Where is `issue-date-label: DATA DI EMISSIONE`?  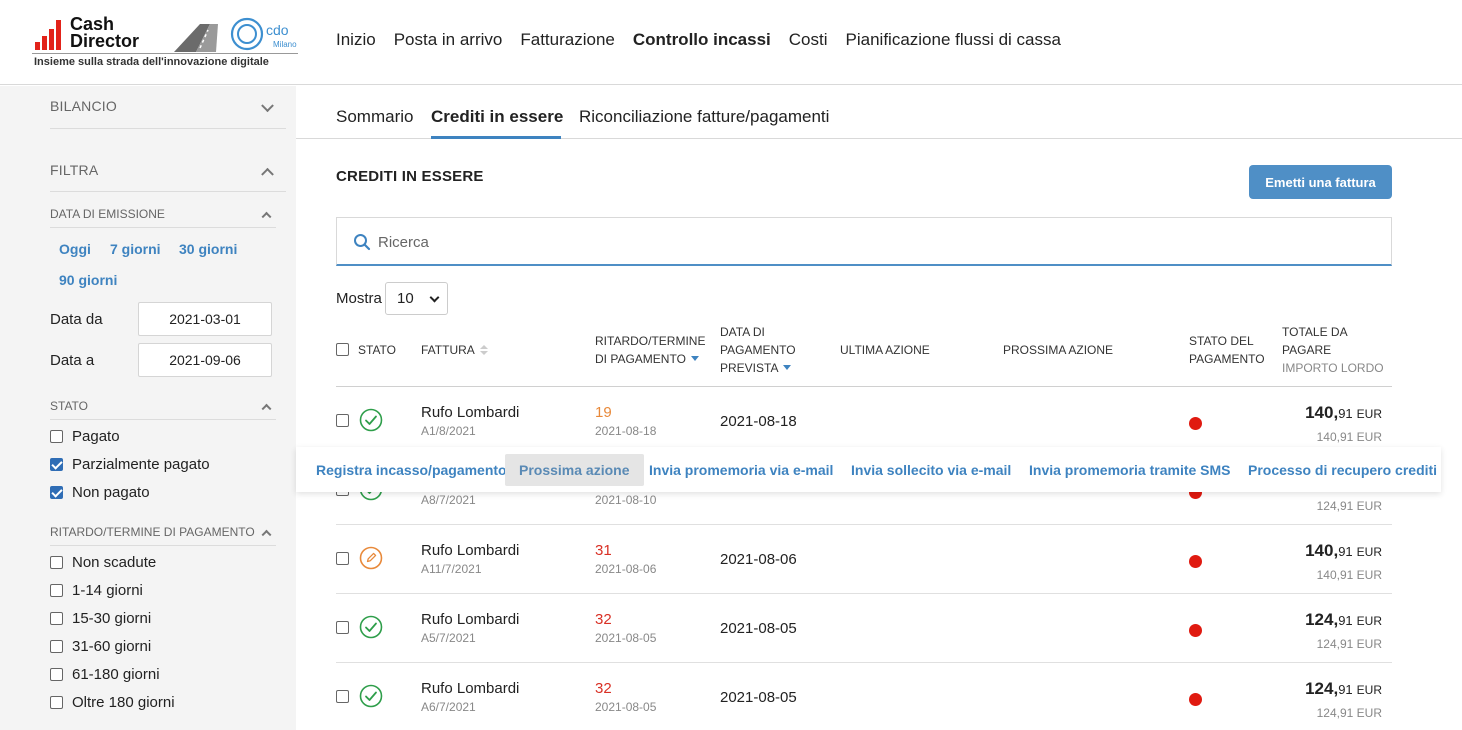 issue-date-label: DATA DI EMISSIONE is located at coordinates (107, 214).